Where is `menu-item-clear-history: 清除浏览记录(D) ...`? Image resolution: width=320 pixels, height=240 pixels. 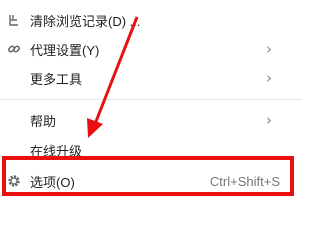
menu-item-clear-history: 清除浏览记录(D) ... is located at coordinates (151, 20).